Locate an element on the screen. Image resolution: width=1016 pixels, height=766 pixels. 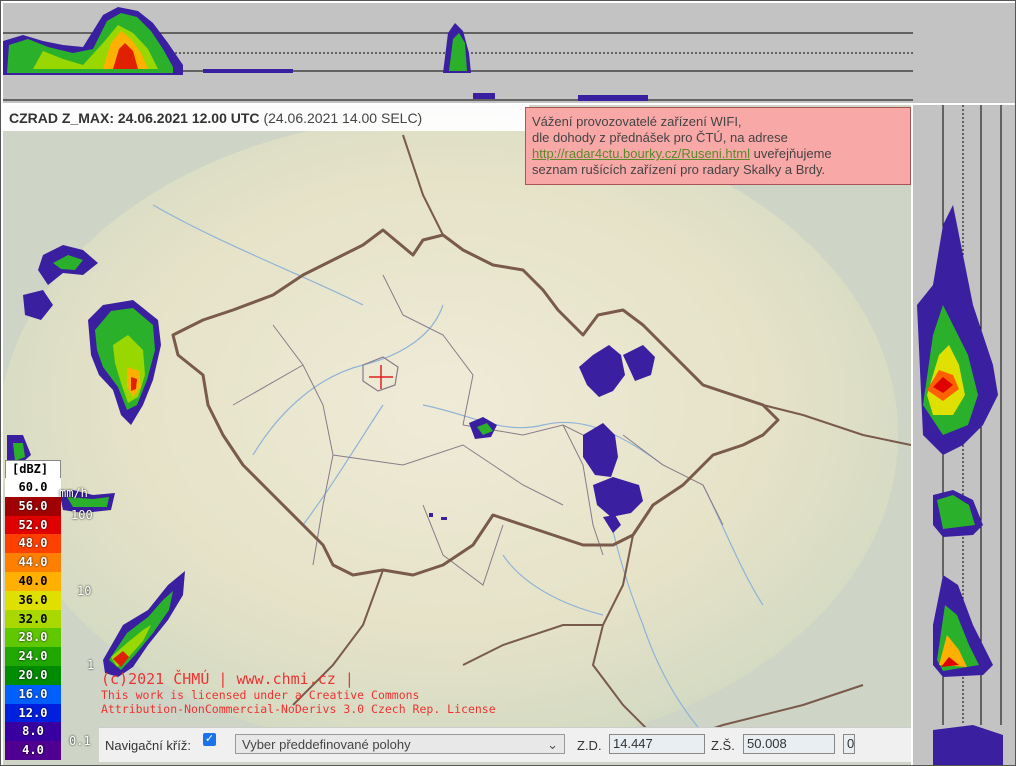
top-profile-graphic is located at coordinates (458, 54).